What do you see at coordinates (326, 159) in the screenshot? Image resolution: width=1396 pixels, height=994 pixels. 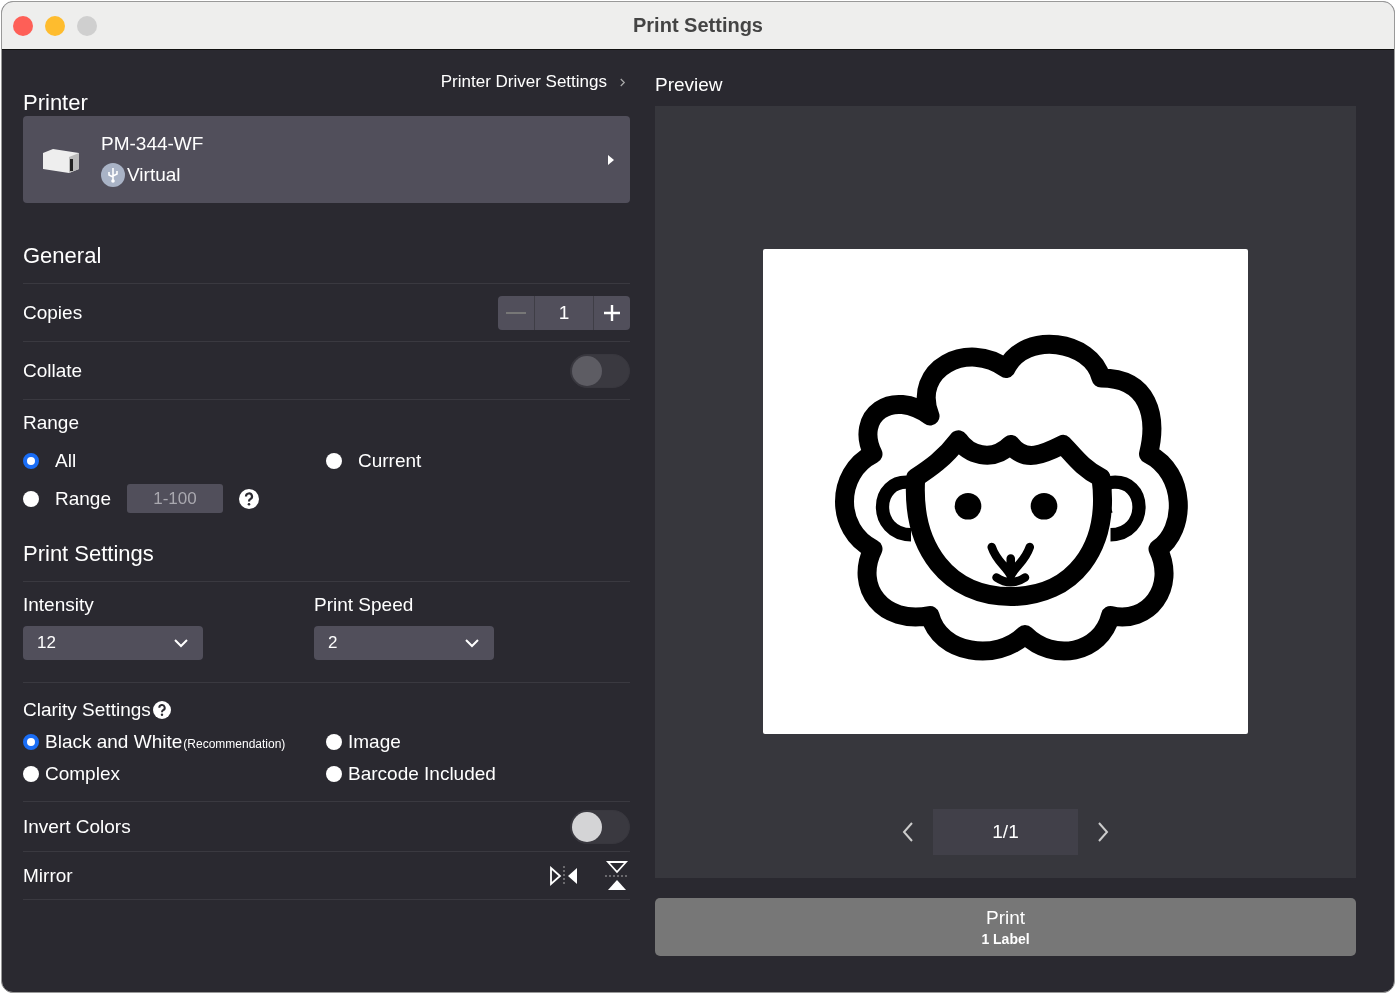 I see `printer-card: PM-344-WF Virtual` at bounding box center [326, 159].